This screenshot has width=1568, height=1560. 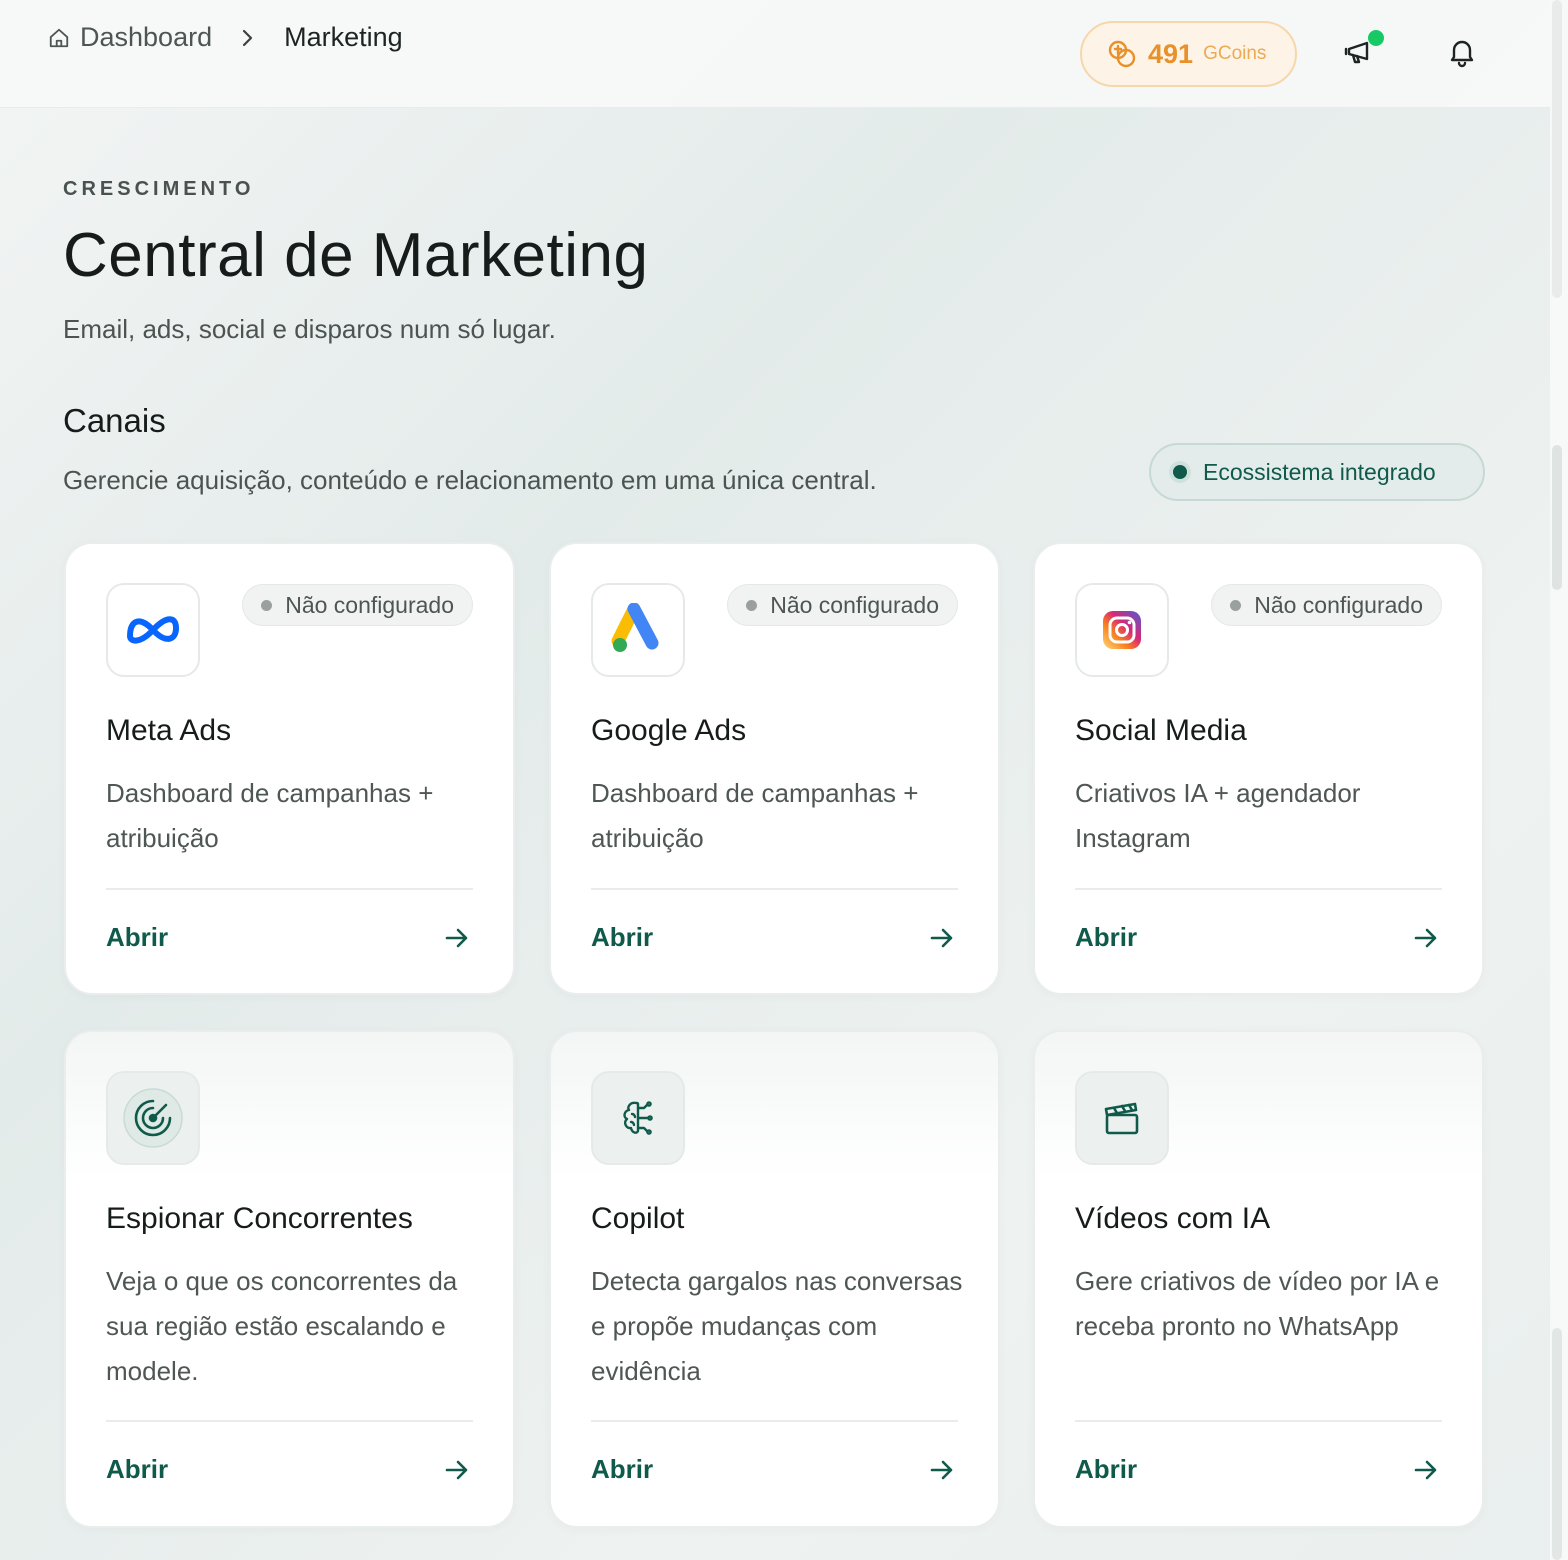 I want to click on coins-value: 491, so click(x=1171, y=53).